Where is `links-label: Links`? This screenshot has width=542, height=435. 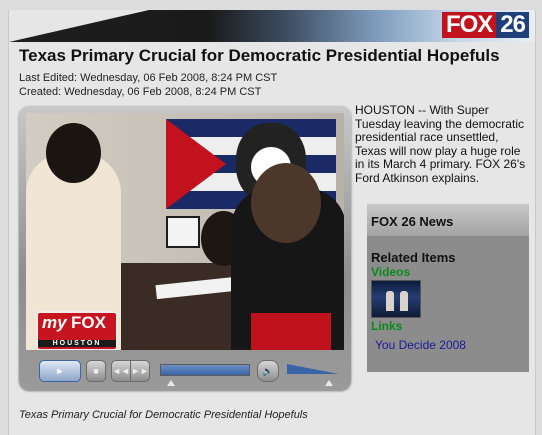 links-label: Links is located at coordinates (387, 326).